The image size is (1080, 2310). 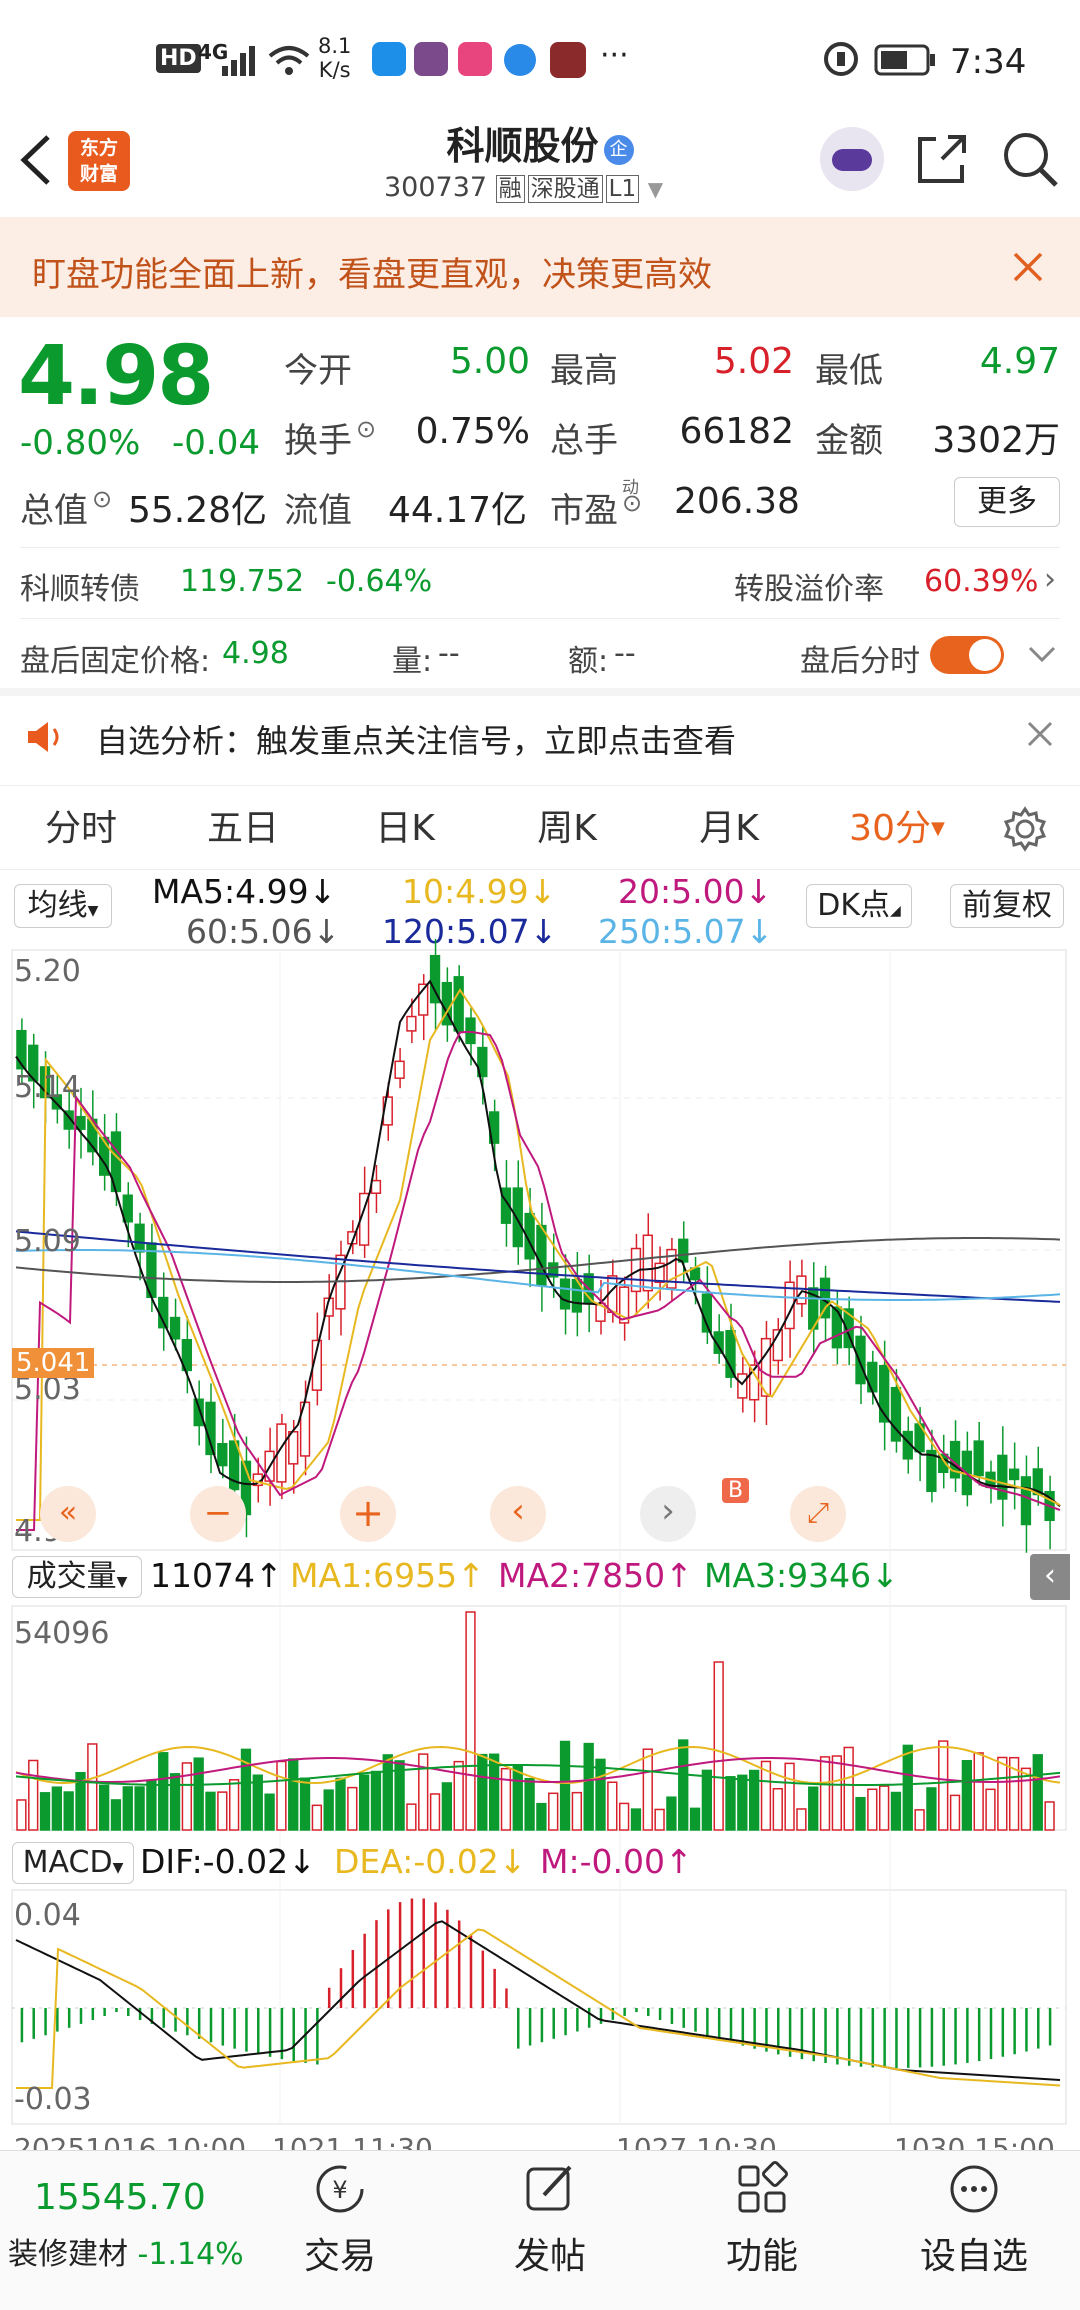 I want to click on data-saver-icon, so click(x=841, y=59).